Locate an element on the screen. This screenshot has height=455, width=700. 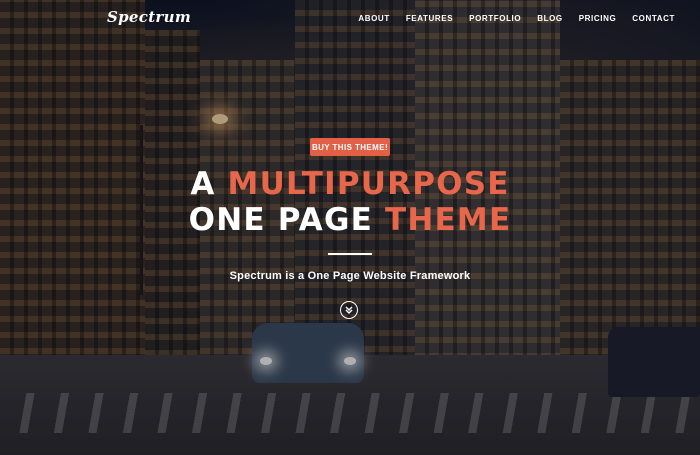
nav-portfolio: PORTFOLIO is located at coordinates (495, 18).